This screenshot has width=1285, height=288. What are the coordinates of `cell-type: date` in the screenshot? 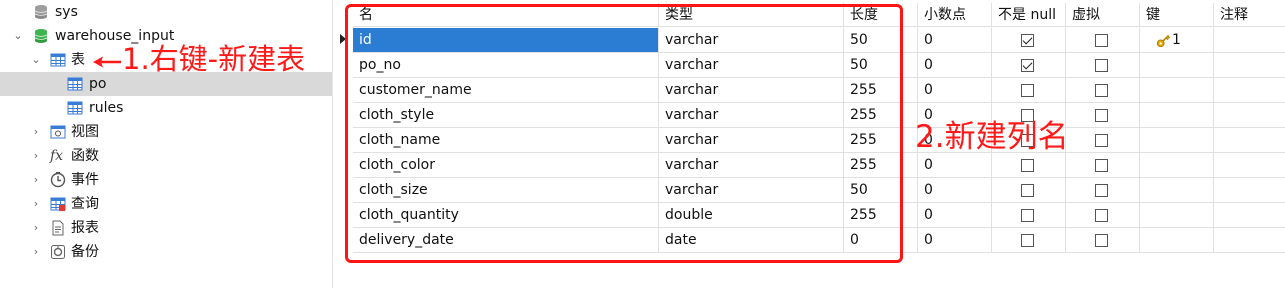 It's located at (751, 240).